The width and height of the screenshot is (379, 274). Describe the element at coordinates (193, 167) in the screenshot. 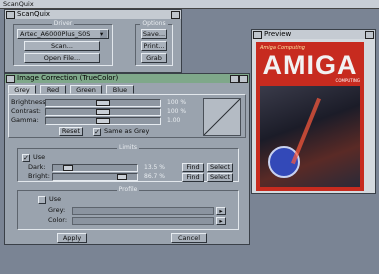

I see `dark-find-button: Find` at that location.